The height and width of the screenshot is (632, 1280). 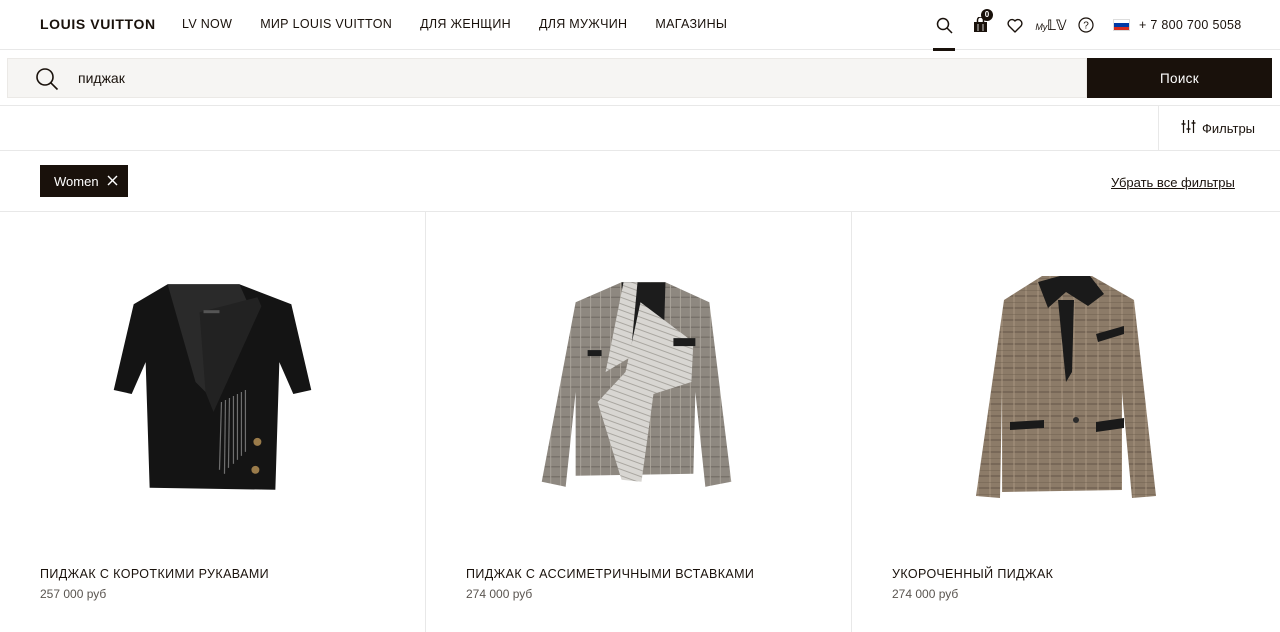 What do you see at coordinates (610, 574) in the screenshot?
I see `product-name: ПИДЖАК С АССИМЕТРИЧНЫМИ ВСТАВКАМИ` at bounding box center [610, 574].